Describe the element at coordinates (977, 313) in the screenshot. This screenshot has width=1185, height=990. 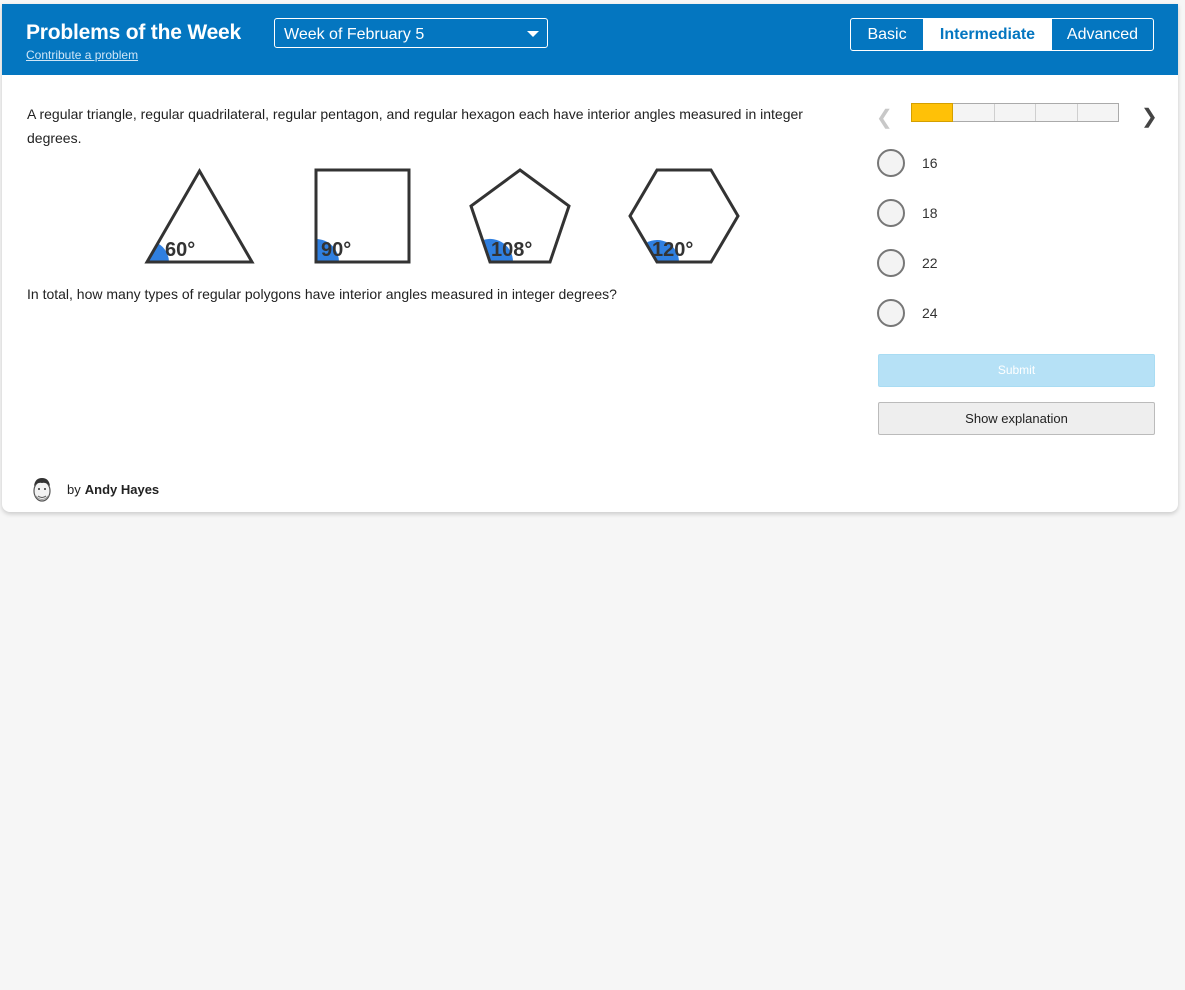
I see `answer-choice: 24` at that location.